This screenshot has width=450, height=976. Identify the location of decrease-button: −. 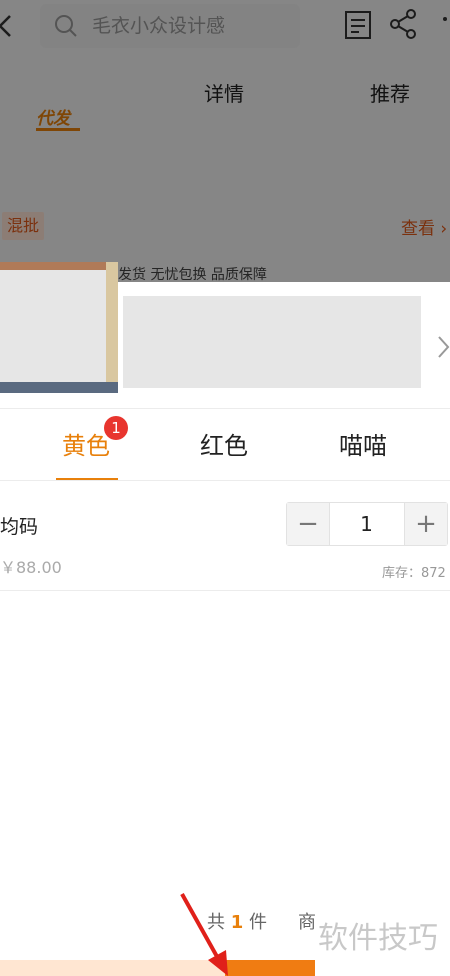
(308, 524).